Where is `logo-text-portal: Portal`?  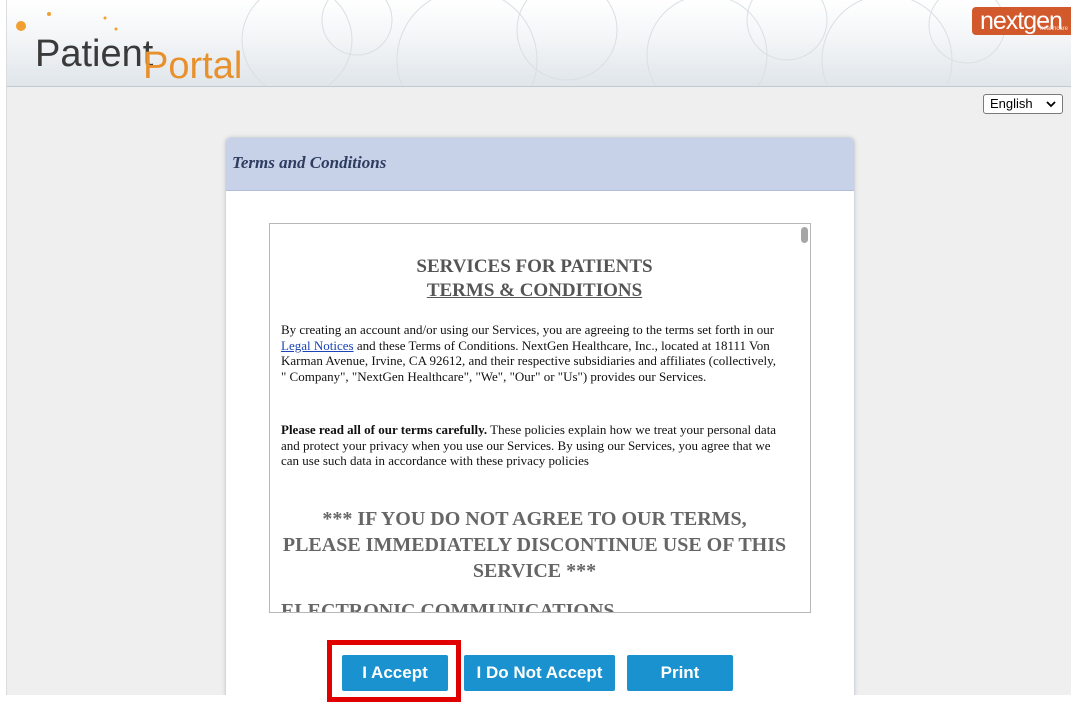
logo-text-portal: Portal is located at coordinates (193, 66).